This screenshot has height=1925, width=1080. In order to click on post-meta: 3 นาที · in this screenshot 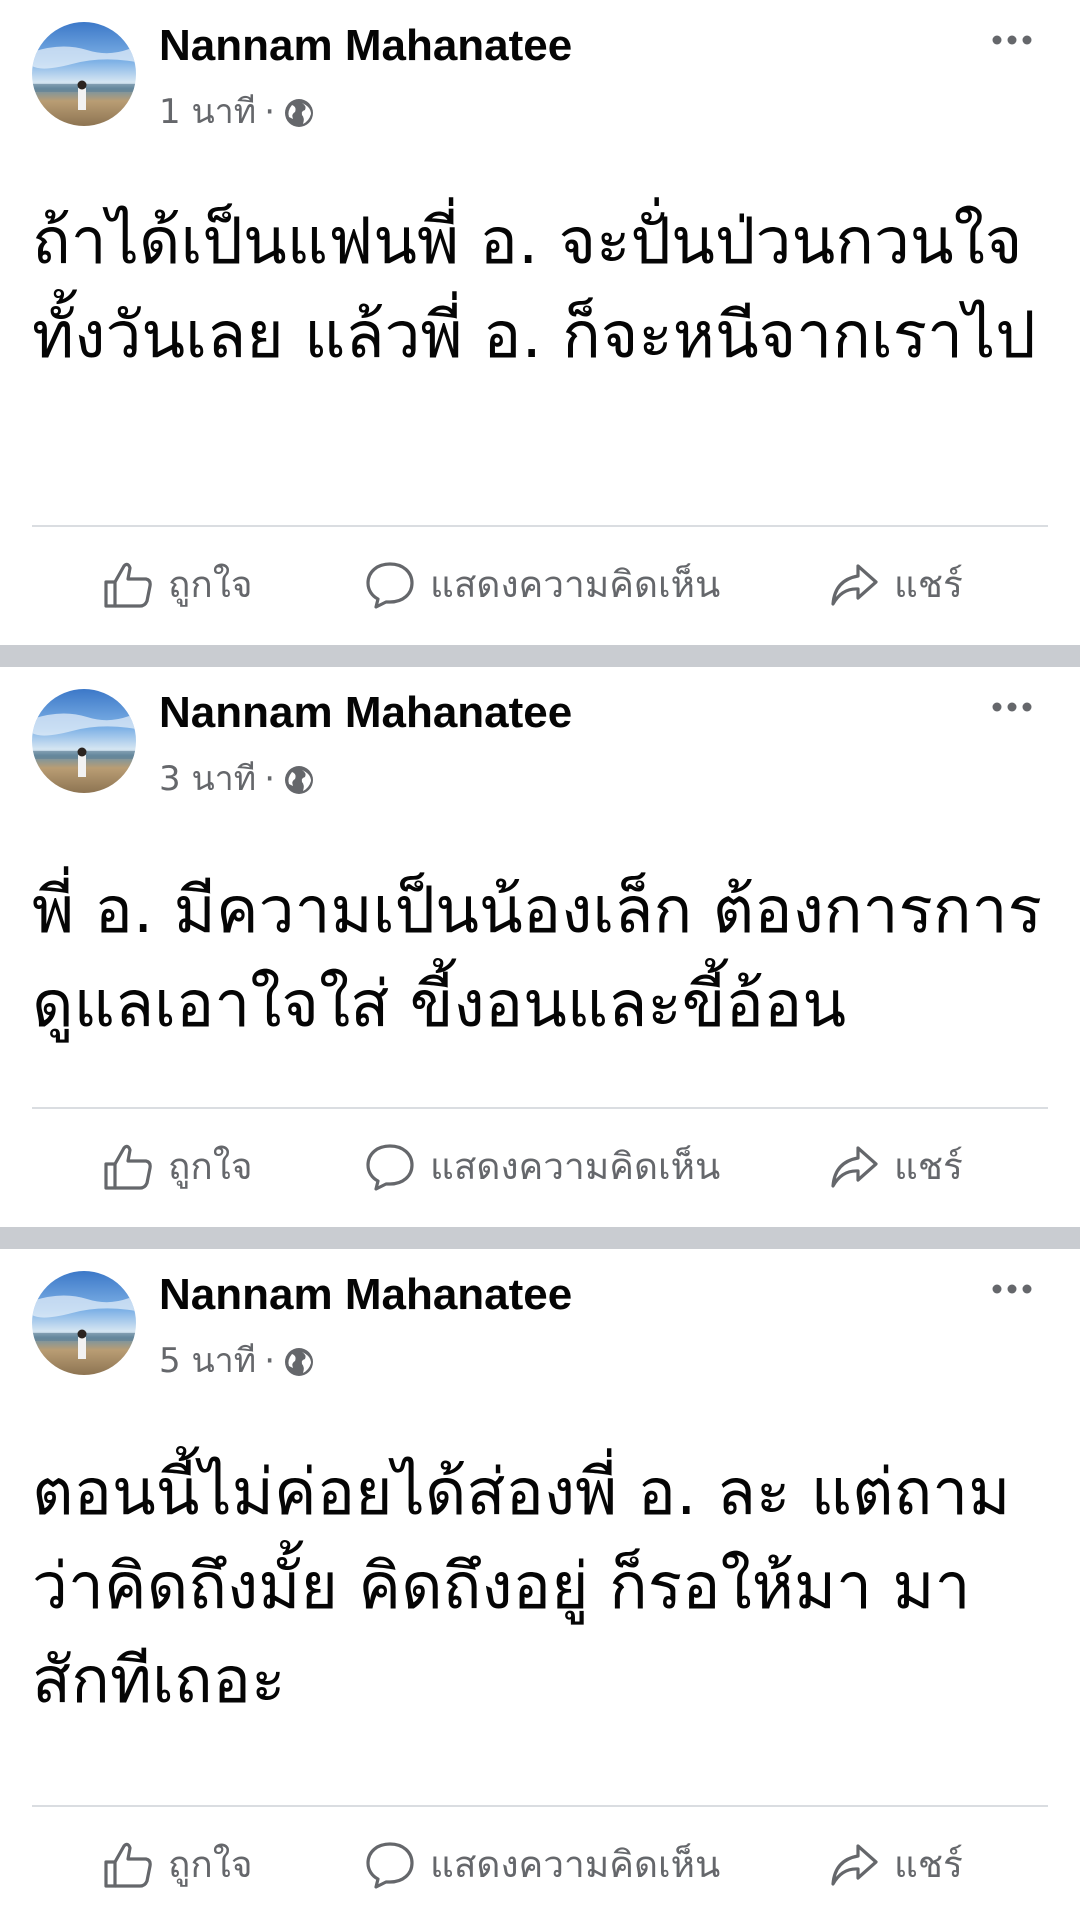, I will do `click(237, 779)`.